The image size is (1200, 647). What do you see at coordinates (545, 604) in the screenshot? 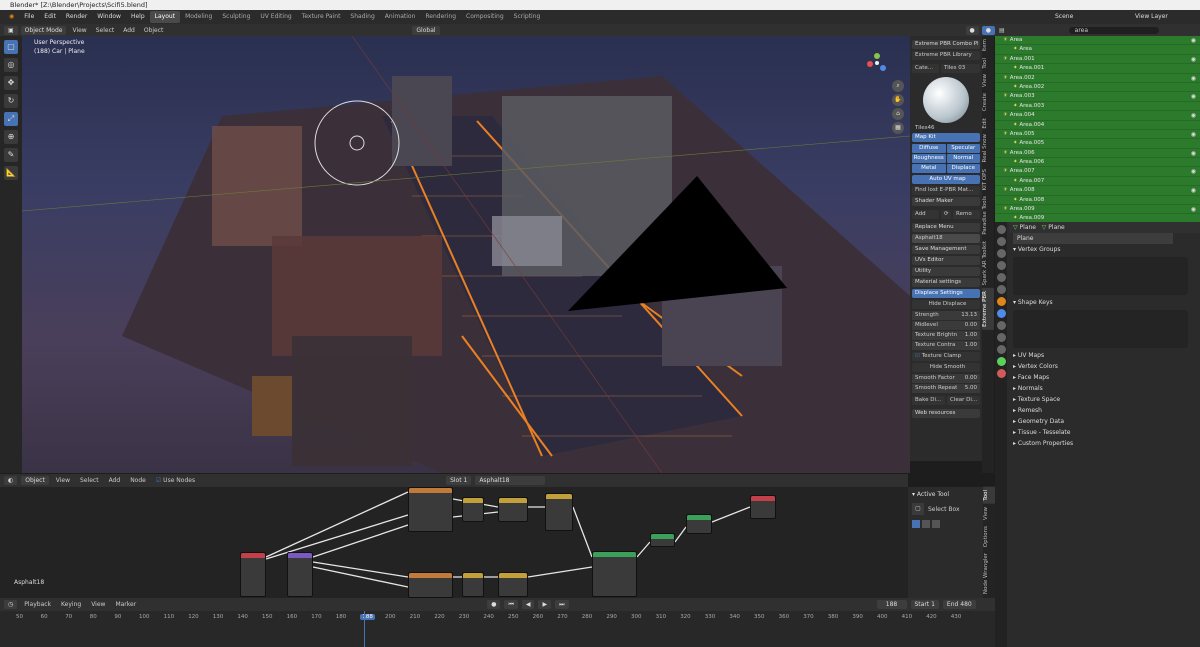
I see `play-icon: ▶` at bounding box center [545, 604].